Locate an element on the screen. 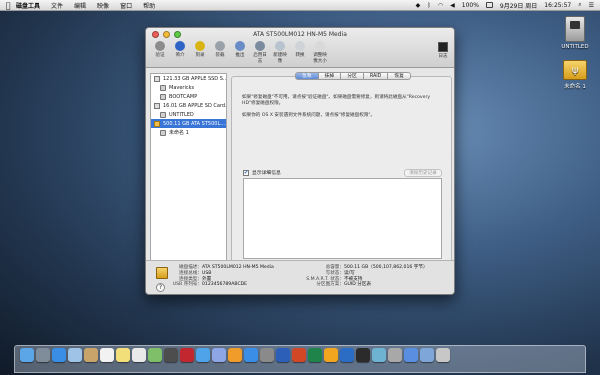 This screenshot has height=375, width=600. messages-icon is located at coordinates (203, 355).